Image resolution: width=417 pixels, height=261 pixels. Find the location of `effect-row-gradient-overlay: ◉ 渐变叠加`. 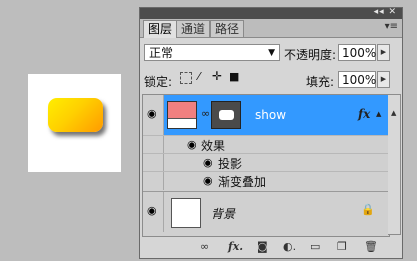

effect-row-gradient-overlay: ◉ 渐变叠加 is located at coordinates (266, 180).